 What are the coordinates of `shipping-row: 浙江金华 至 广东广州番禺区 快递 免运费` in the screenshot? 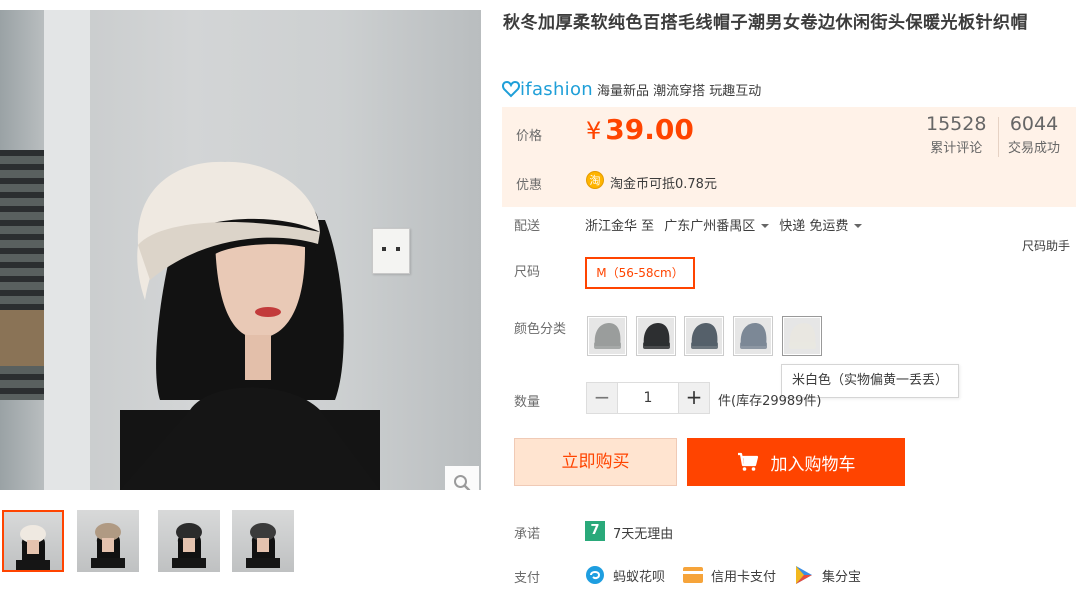 It's located at (728, 224).